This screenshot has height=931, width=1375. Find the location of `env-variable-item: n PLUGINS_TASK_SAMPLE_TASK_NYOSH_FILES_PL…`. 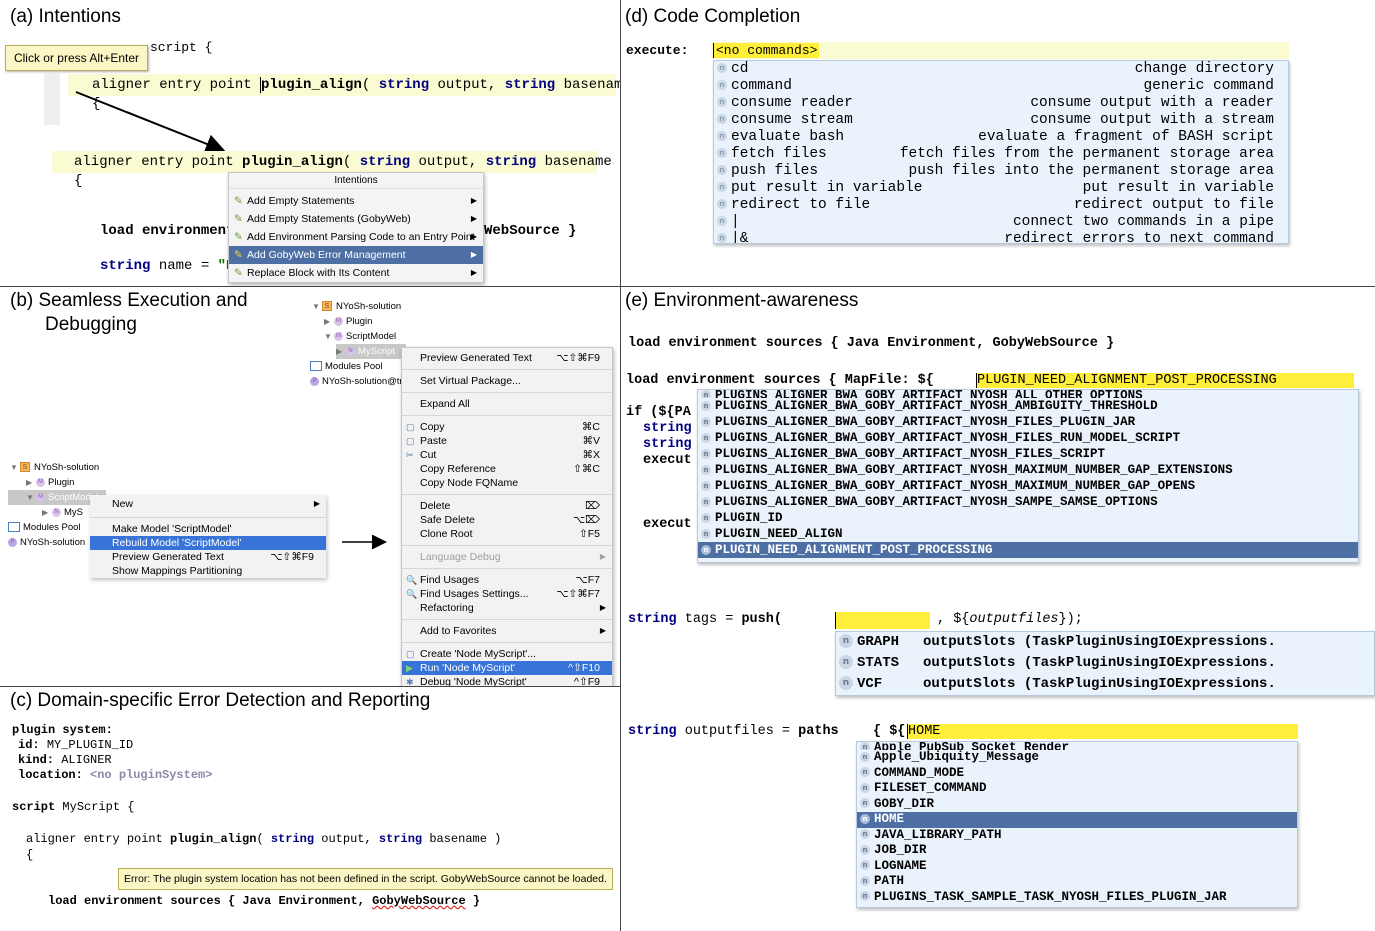

env-variable-item: n PLUGINS_TASK_SAMPLE_TASK_NYOSH_FILES_PL… is located at coordinates (1077, 898).